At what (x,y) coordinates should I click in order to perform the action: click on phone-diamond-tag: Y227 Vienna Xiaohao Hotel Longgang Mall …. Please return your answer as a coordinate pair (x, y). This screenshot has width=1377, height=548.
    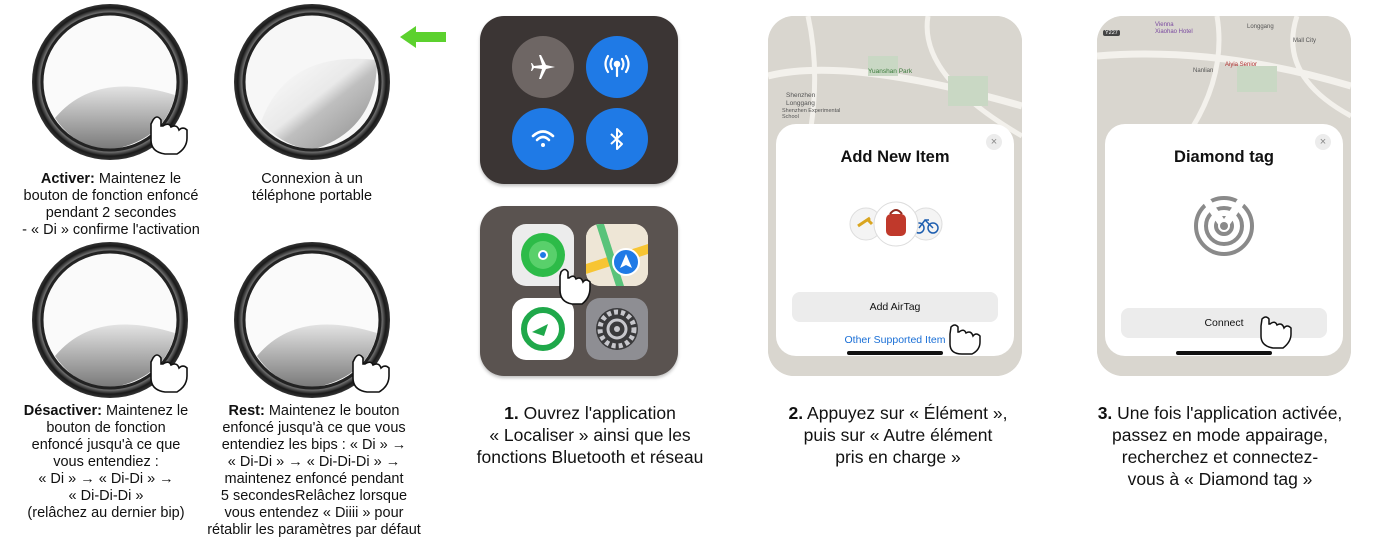
    Looking at the image, I should click on (1224, 196).